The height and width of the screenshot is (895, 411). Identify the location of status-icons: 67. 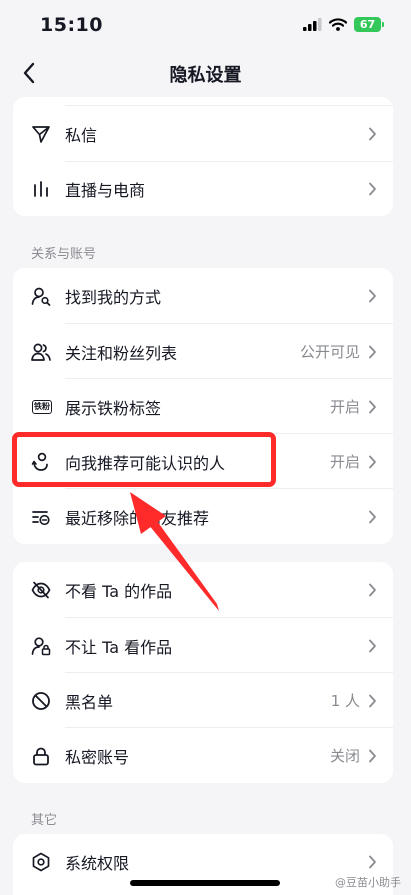
(343, 24).